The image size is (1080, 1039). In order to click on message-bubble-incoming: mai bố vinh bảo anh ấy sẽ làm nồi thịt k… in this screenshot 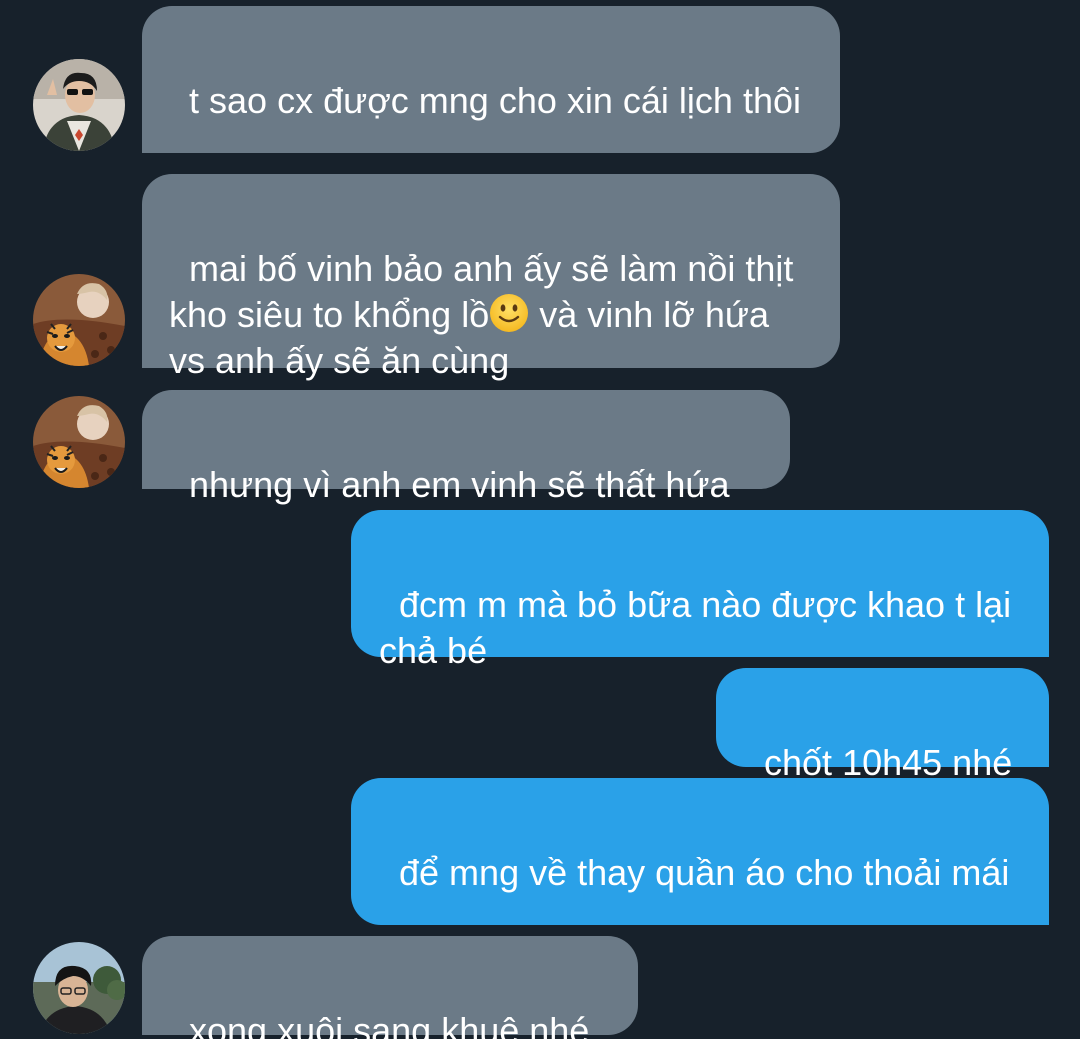, I will do `click(491, 277)`.